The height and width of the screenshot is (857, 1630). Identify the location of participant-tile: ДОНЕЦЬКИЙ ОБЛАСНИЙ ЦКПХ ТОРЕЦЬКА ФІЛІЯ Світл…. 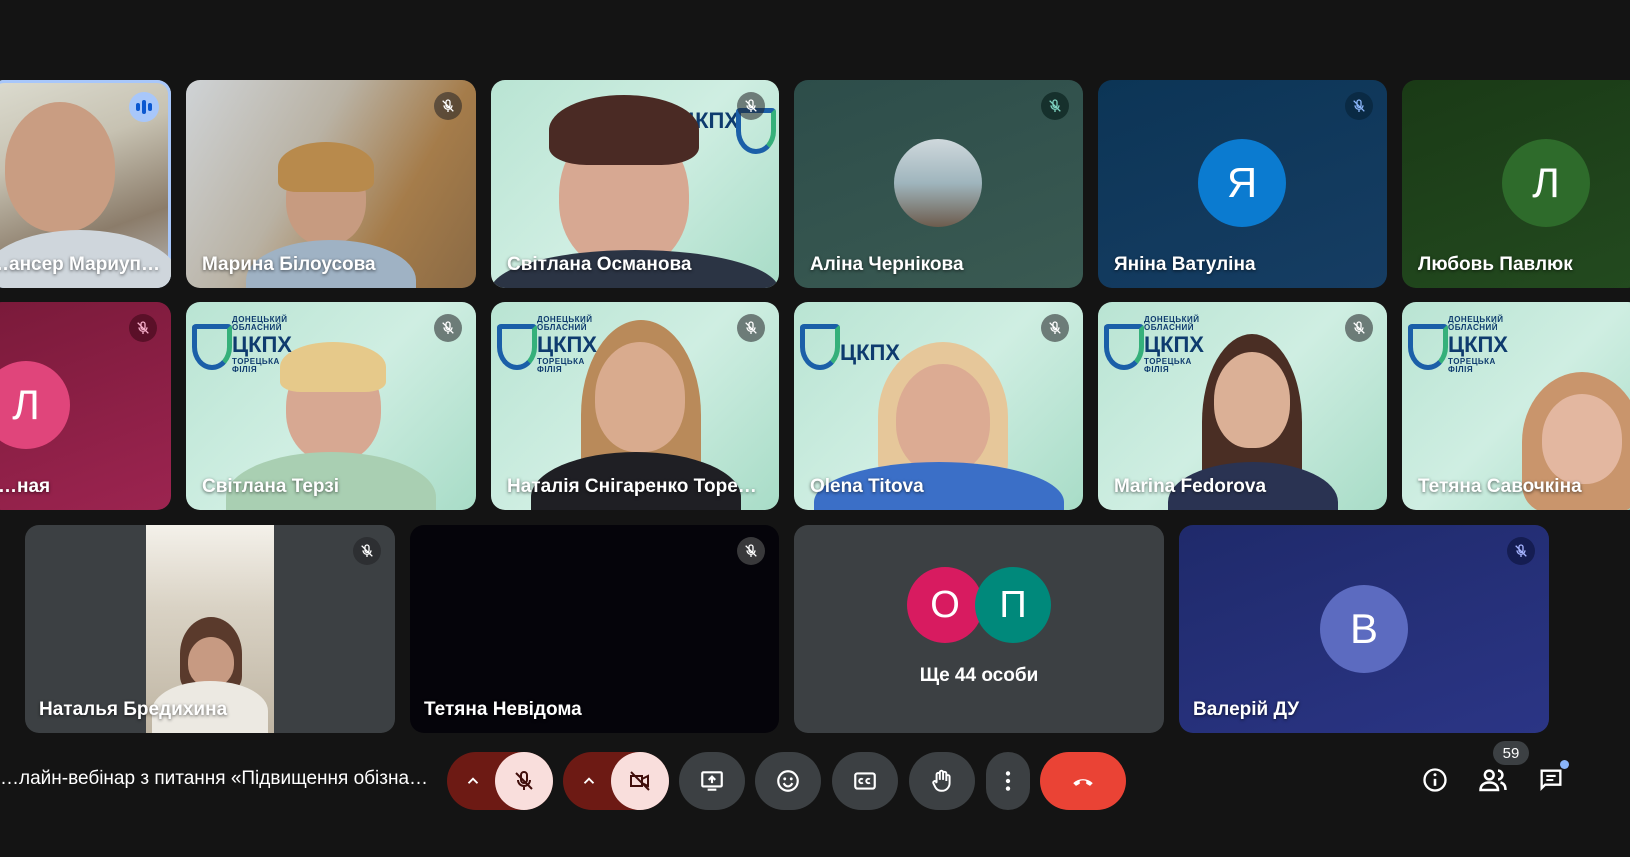
(331, 406).